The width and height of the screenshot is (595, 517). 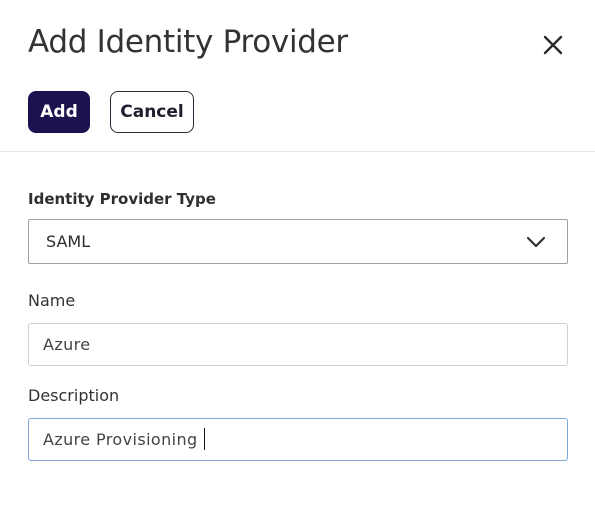 I want to click on identity-provider-type-value: SAML, so click(x=68, y=241).